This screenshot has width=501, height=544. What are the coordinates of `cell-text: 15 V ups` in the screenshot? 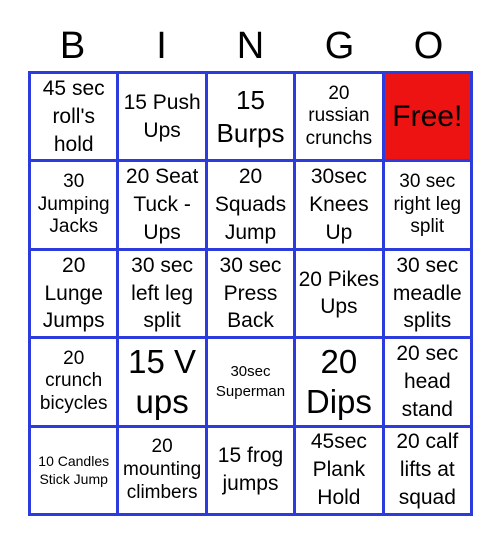 It's located at (162, 381).